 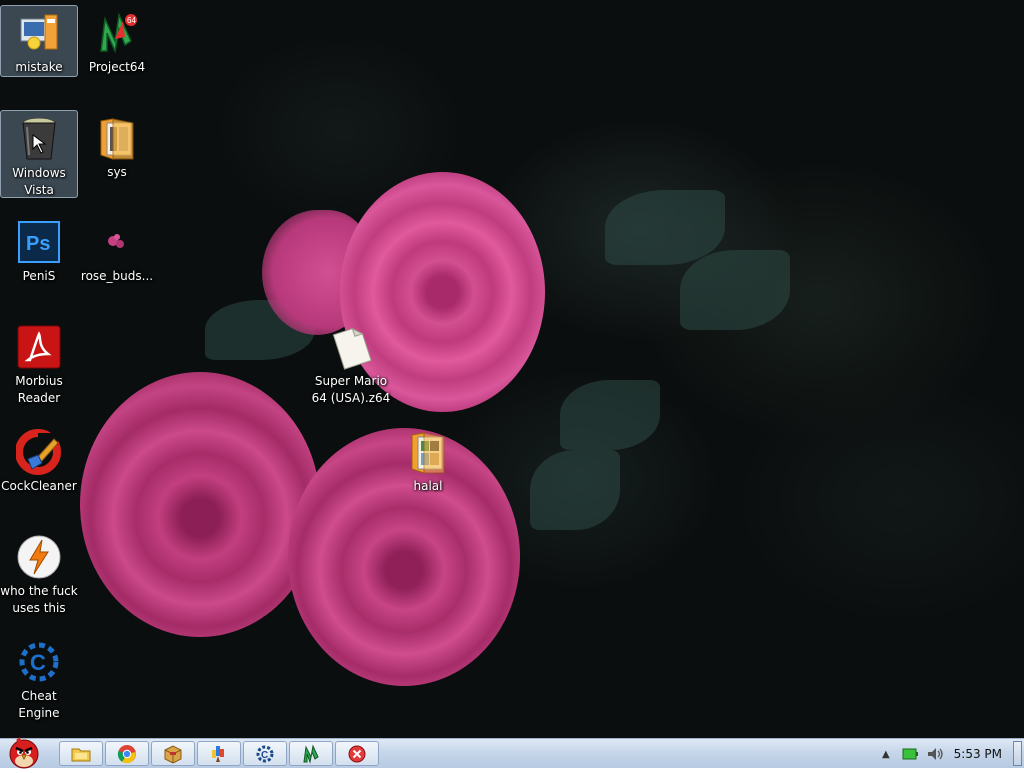 What do you see at coordinates (39, 704) in the screenshot?
I see `desktop-icon-label: Cheat Engine` at bounding box center [39, 704].